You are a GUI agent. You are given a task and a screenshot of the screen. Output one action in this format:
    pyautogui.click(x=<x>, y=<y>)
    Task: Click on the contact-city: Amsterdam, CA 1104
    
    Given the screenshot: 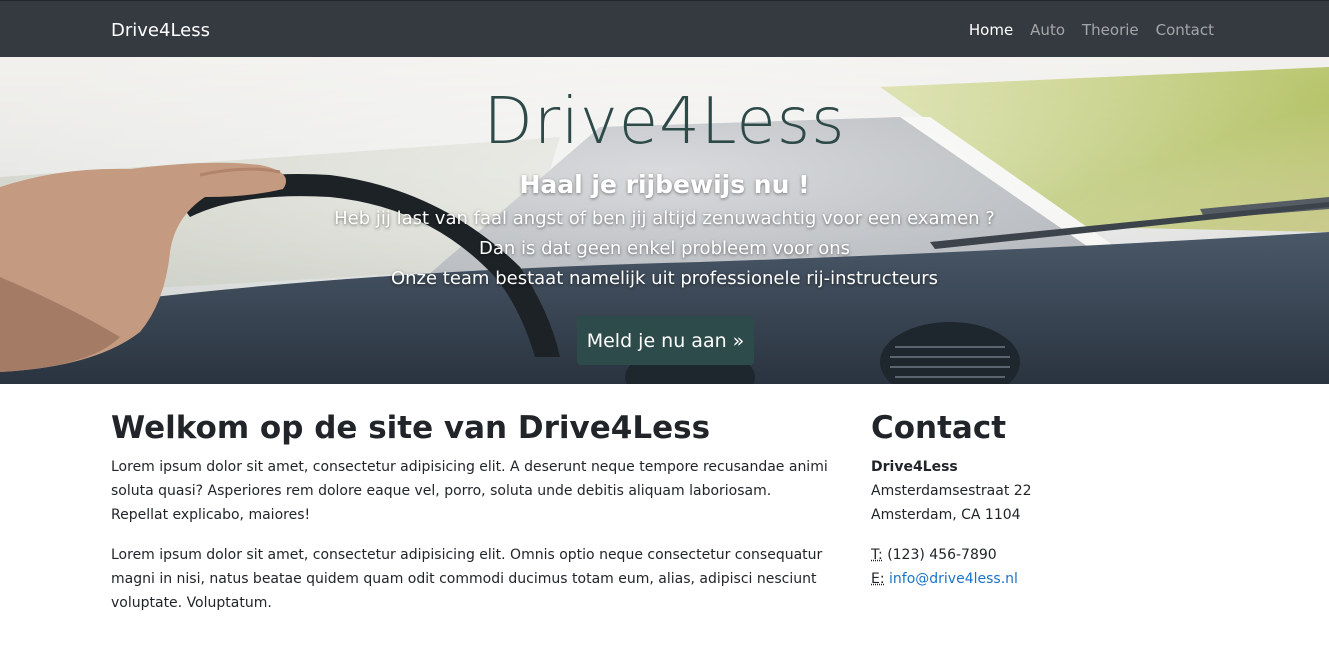 What is the action you would take?
    pyautogui.click(x=946, y=515)
    